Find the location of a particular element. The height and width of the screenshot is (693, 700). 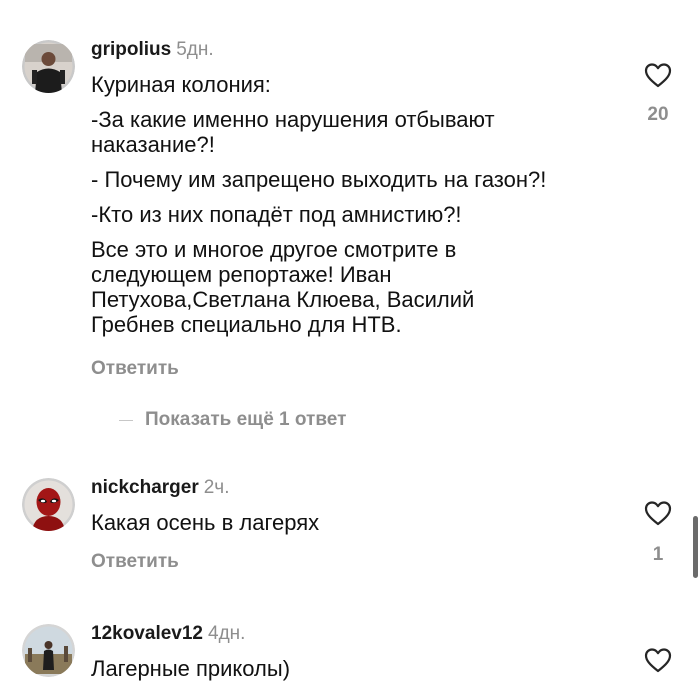

comment-text: Лагерные приколы) is located at coordinates (371, 673).